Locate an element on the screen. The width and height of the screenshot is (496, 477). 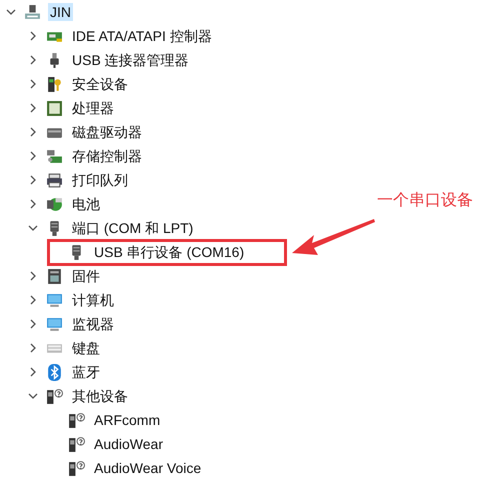
tree-item: 磁盘驱动器 is located at coordinates (107, 132).